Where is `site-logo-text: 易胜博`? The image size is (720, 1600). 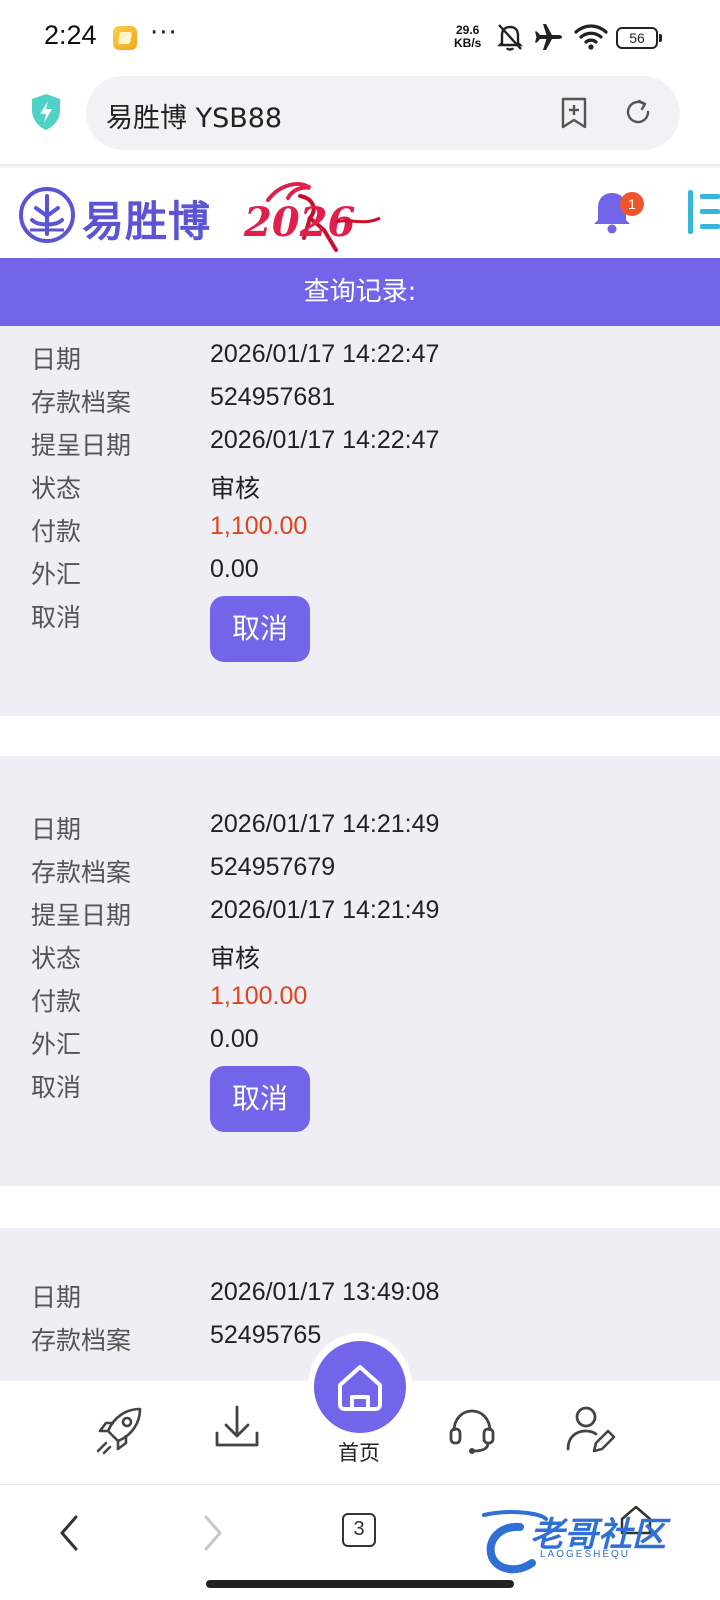
site-logo-text: 易胜博 is located at coordinates (146, 218).